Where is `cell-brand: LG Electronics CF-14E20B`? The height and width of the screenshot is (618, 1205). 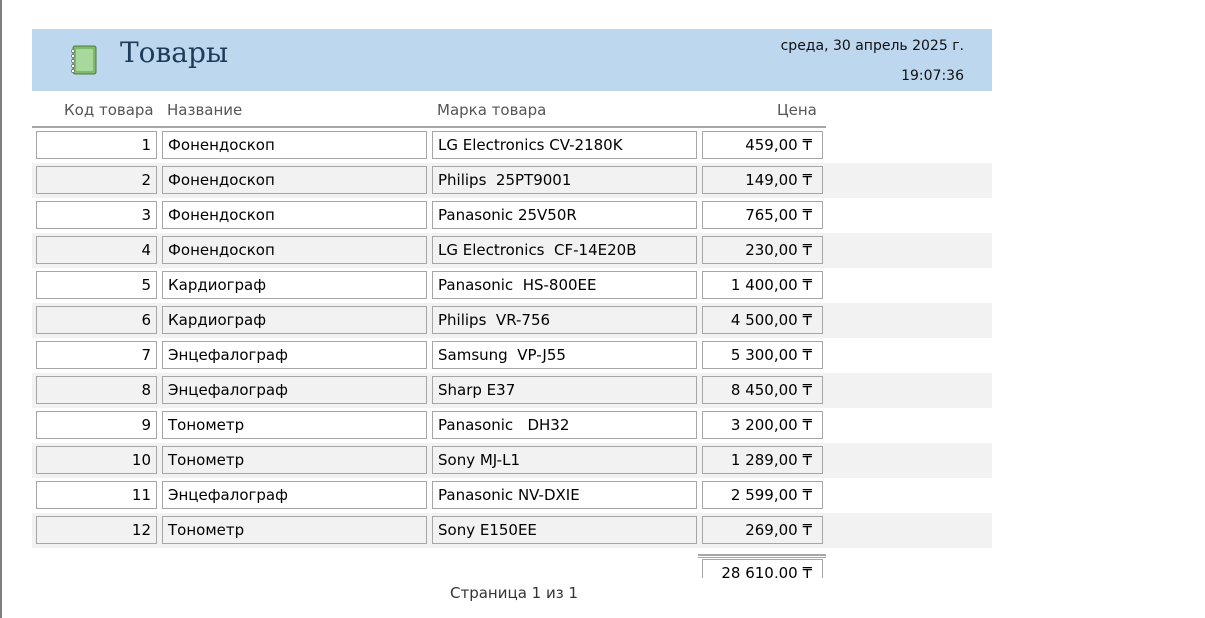 cell-brand: LG Electronics CF-14E20B is located at coordinates (564, 250).